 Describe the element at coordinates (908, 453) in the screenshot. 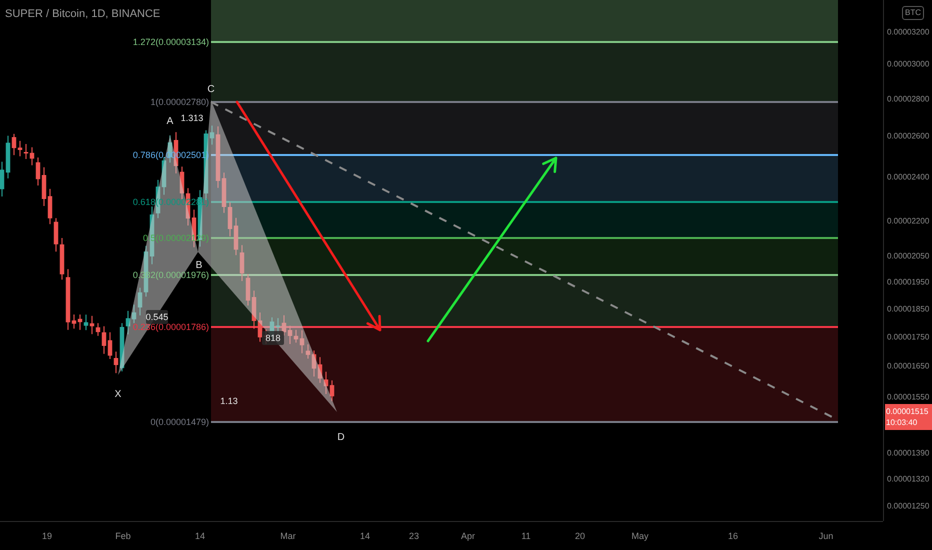

I see `price-label: 0.00001390` at that location.